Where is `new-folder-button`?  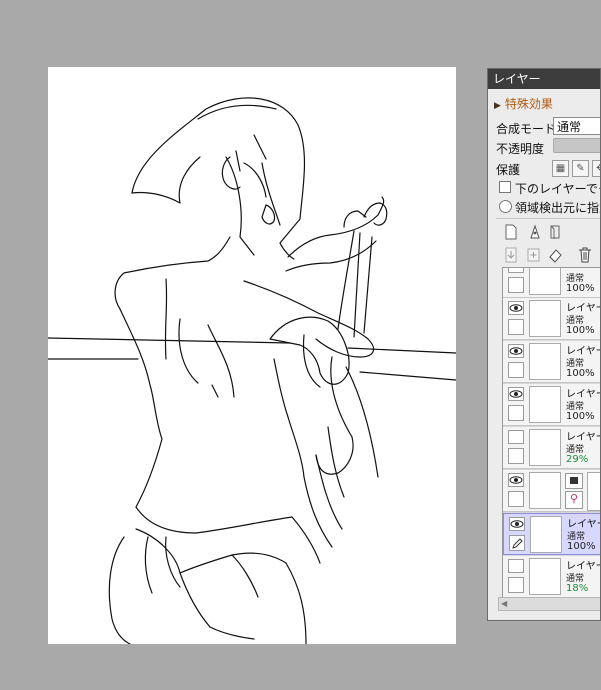 new-folder-button is located at coordinates (555, 232).